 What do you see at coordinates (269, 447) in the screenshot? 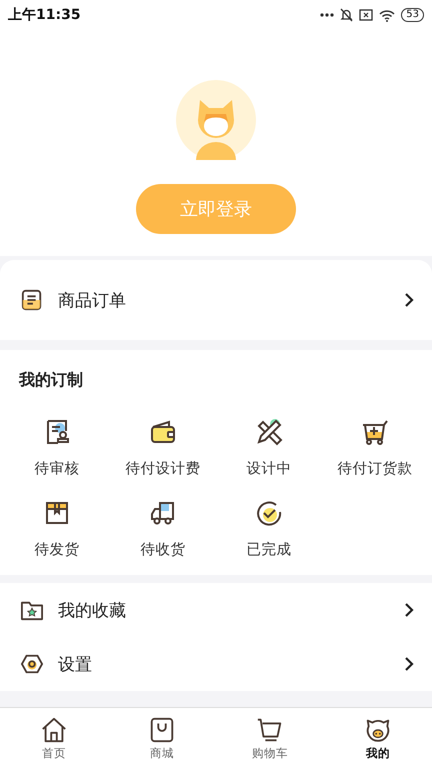
I see `status-shortcut: 设计中` at bounding box center [269, 447].